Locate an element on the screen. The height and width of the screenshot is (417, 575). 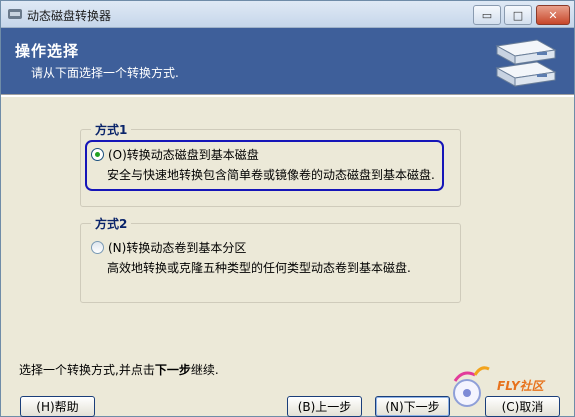
window-title: 动态磁盘转换器 is located at coordinates (69, 16).